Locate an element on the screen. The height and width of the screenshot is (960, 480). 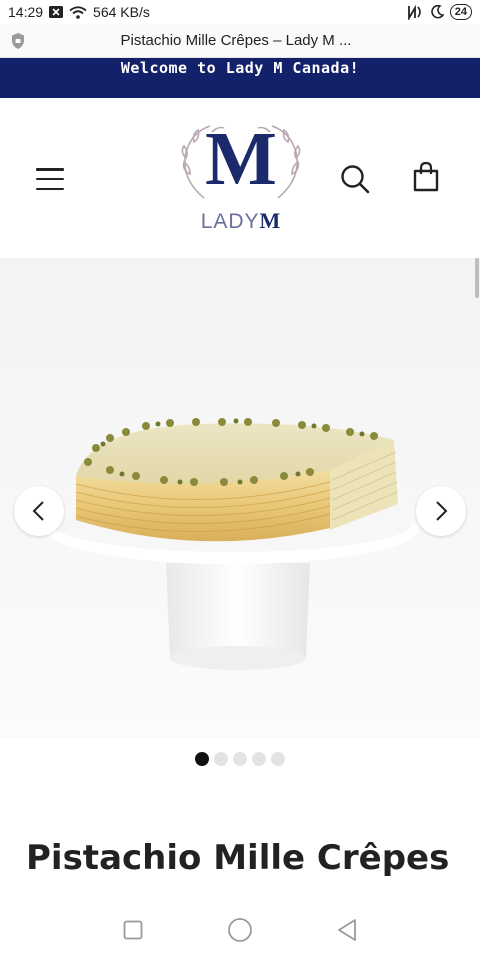
carousel-prev-button is located at coordinates (39, 511).